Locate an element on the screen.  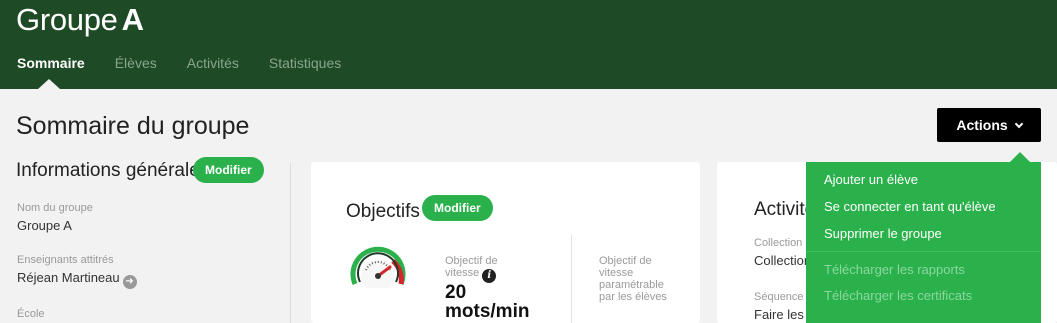
tab-statistiques: Statistiques is located at coordinates (305, 63).